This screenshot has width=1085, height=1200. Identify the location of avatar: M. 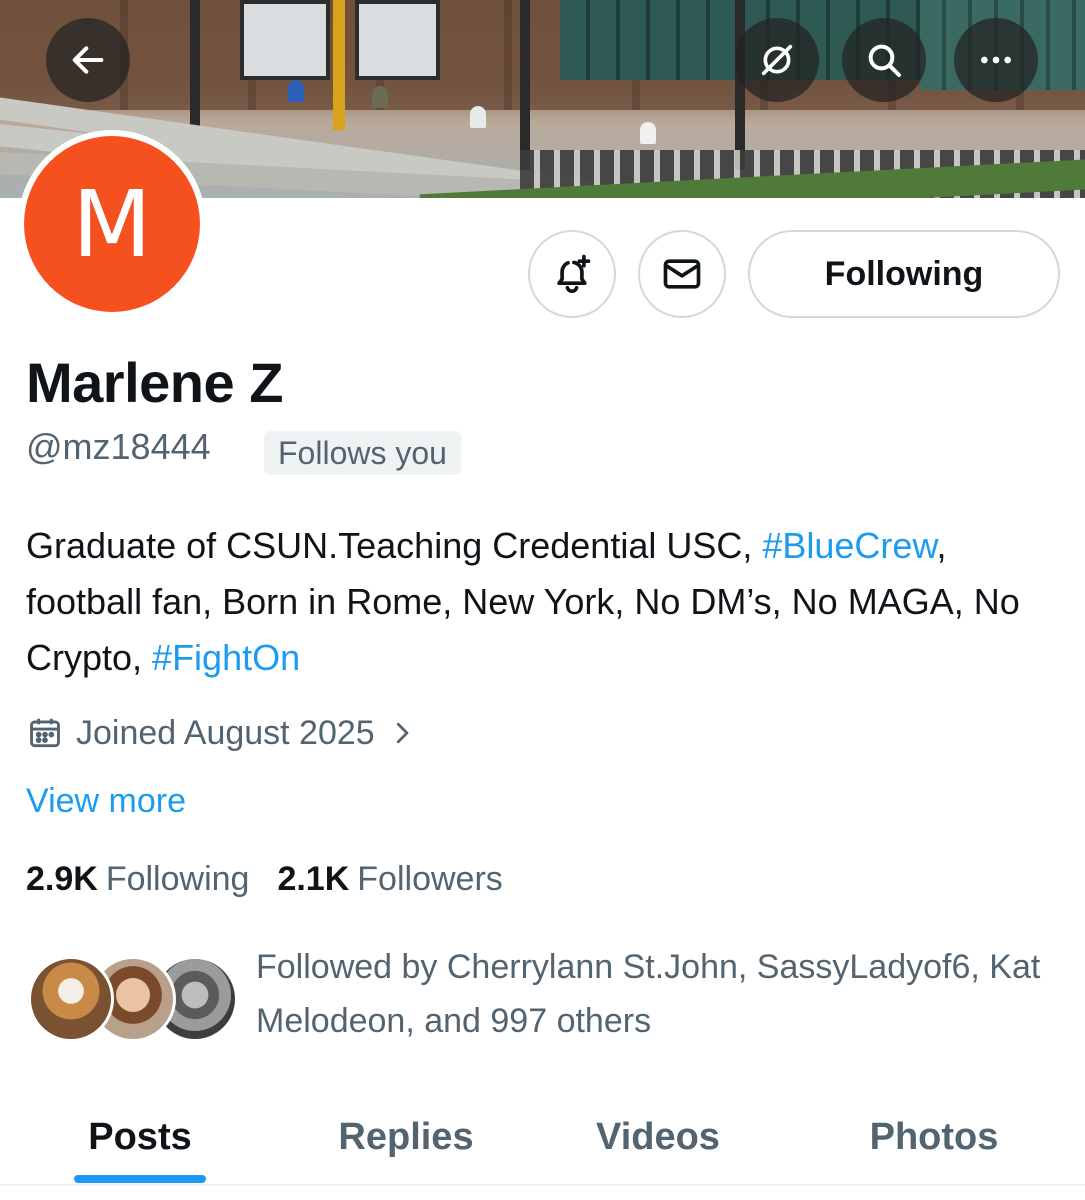
(112, 224).